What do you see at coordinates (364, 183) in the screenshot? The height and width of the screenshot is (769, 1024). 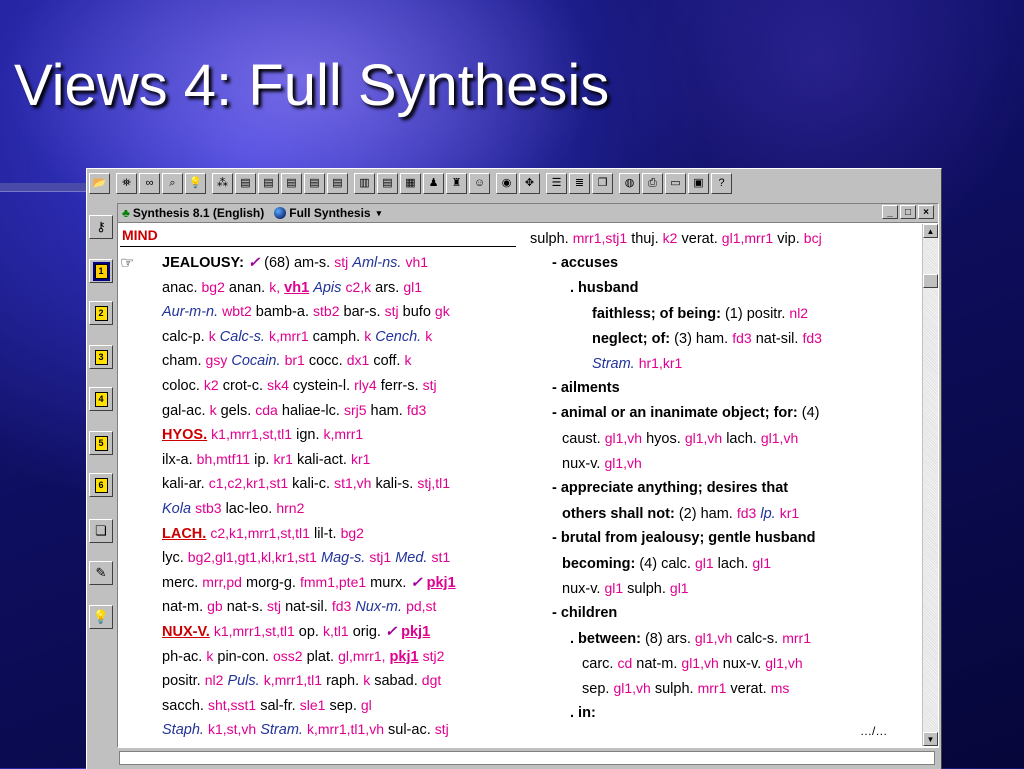 I see `bar-chart-button: ▥` at bounding box center [364, 183].